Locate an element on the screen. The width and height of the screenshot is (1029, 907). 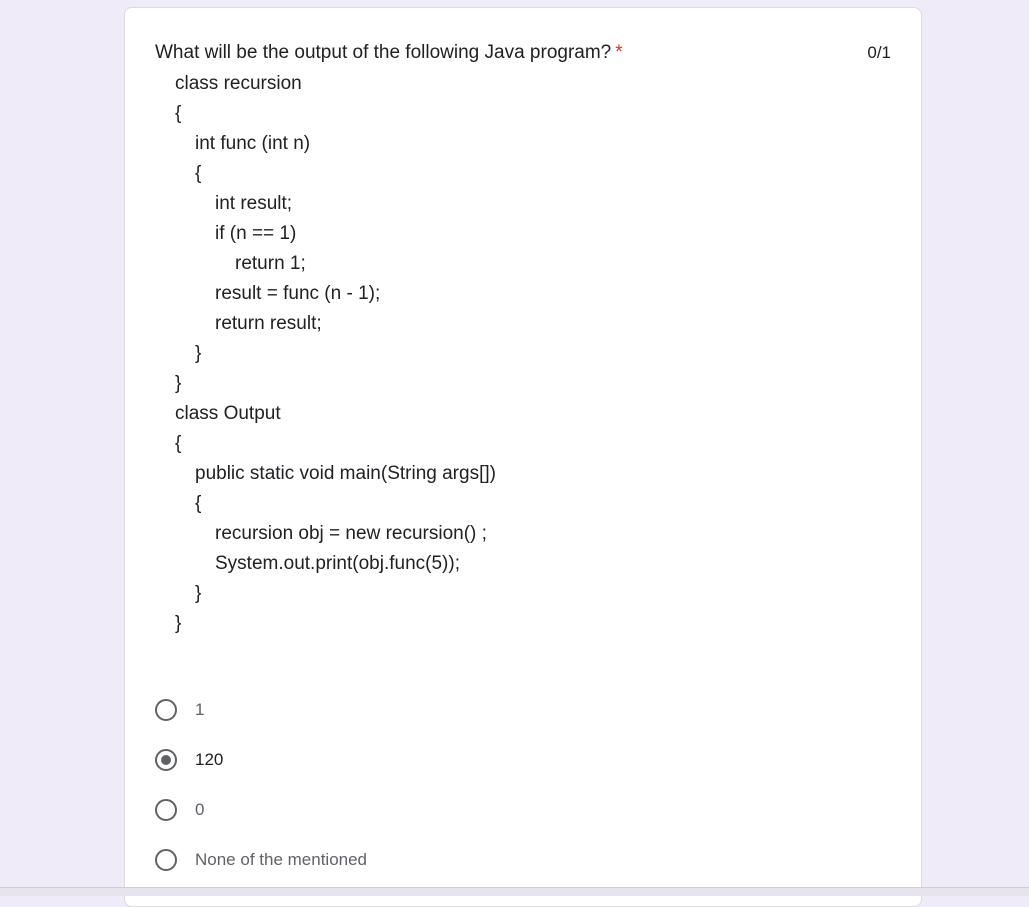
code-line: return result; is located at coordinates (268, 323).